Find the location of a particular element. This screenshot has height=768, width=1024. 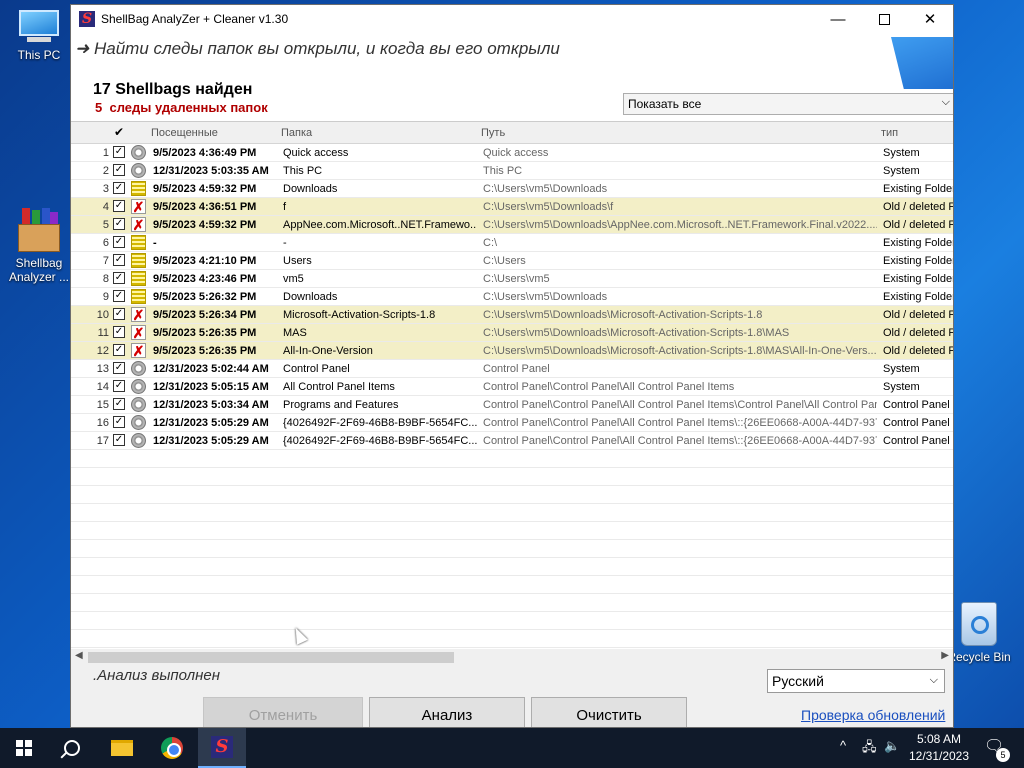

volume-muted-icon: 🔈 is located at coordinates (892, 746).